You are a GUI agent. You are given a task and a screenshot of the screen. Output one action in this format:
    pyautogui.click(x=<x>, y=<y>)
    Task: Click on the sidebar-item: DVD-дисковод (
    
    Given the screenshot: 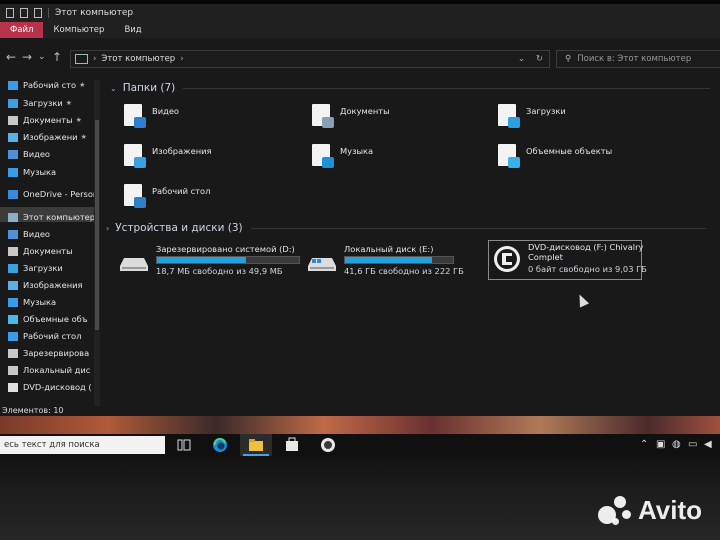 What is the action you would take?
    pyautogui.click(x=50, y=387)
    